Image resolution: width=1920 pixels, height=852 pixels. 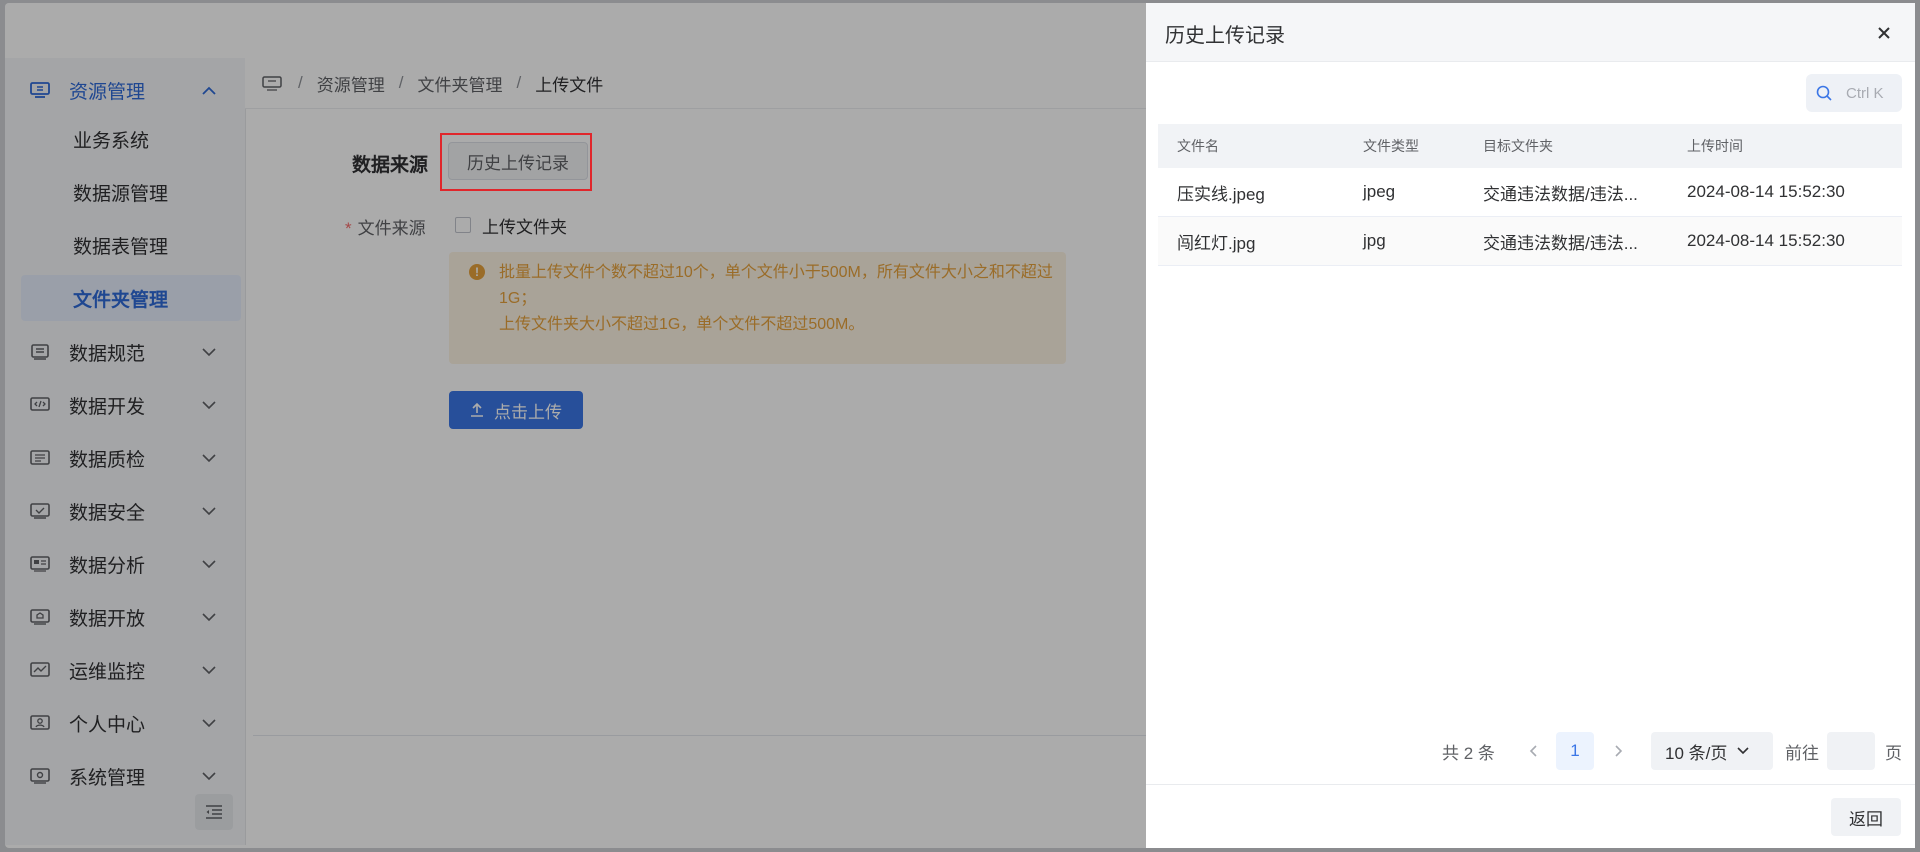 I want to click on page-suffix-label: 页, so click(x=1893, y=753).